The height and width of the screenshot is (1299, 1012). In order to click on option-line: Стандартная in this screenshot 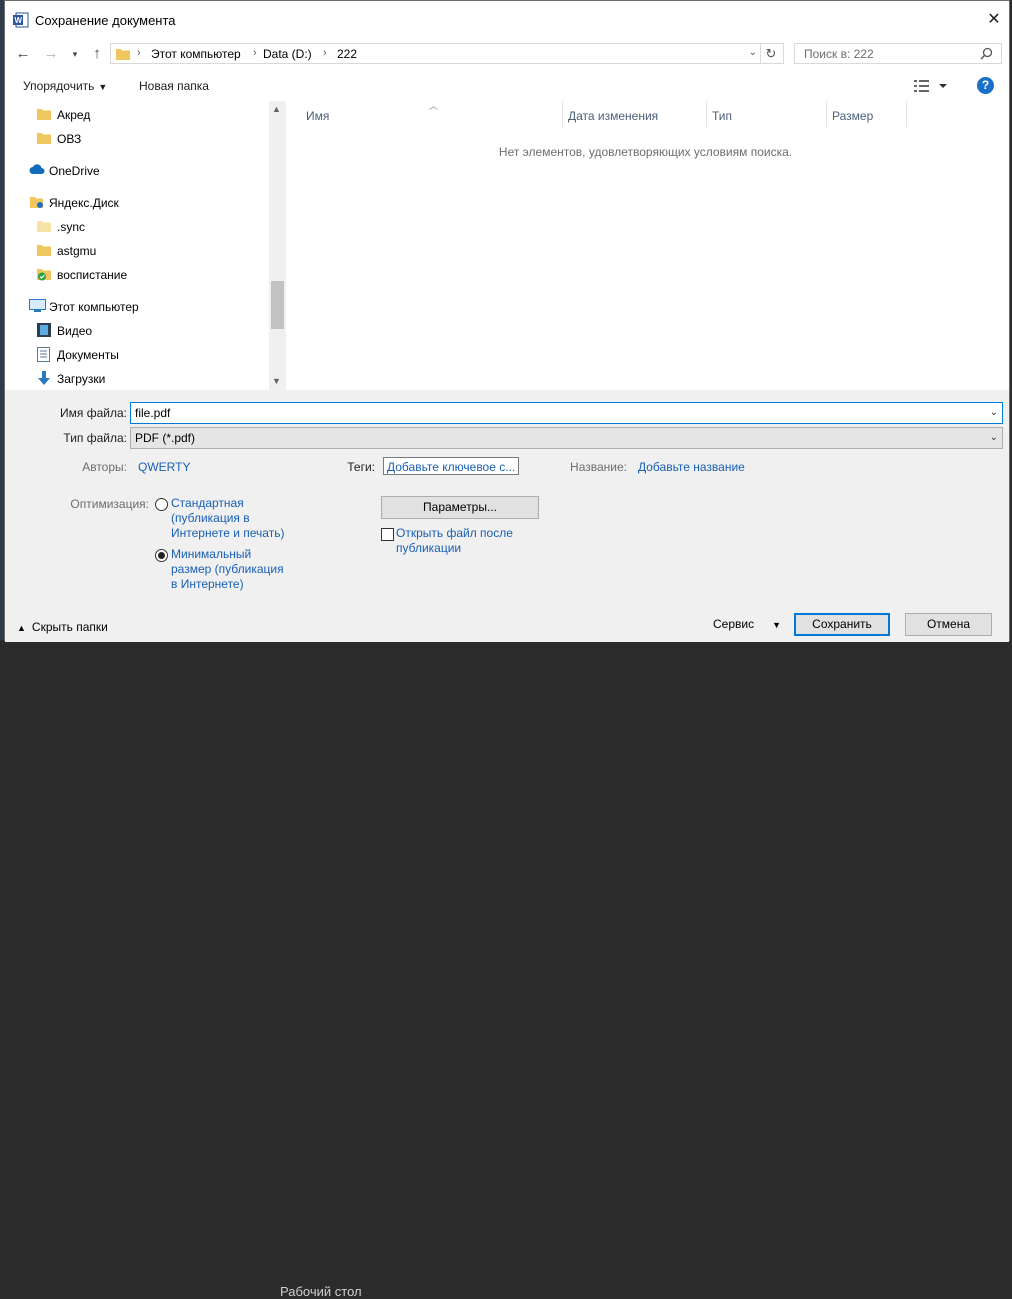, I will do `click(207, 503)`.